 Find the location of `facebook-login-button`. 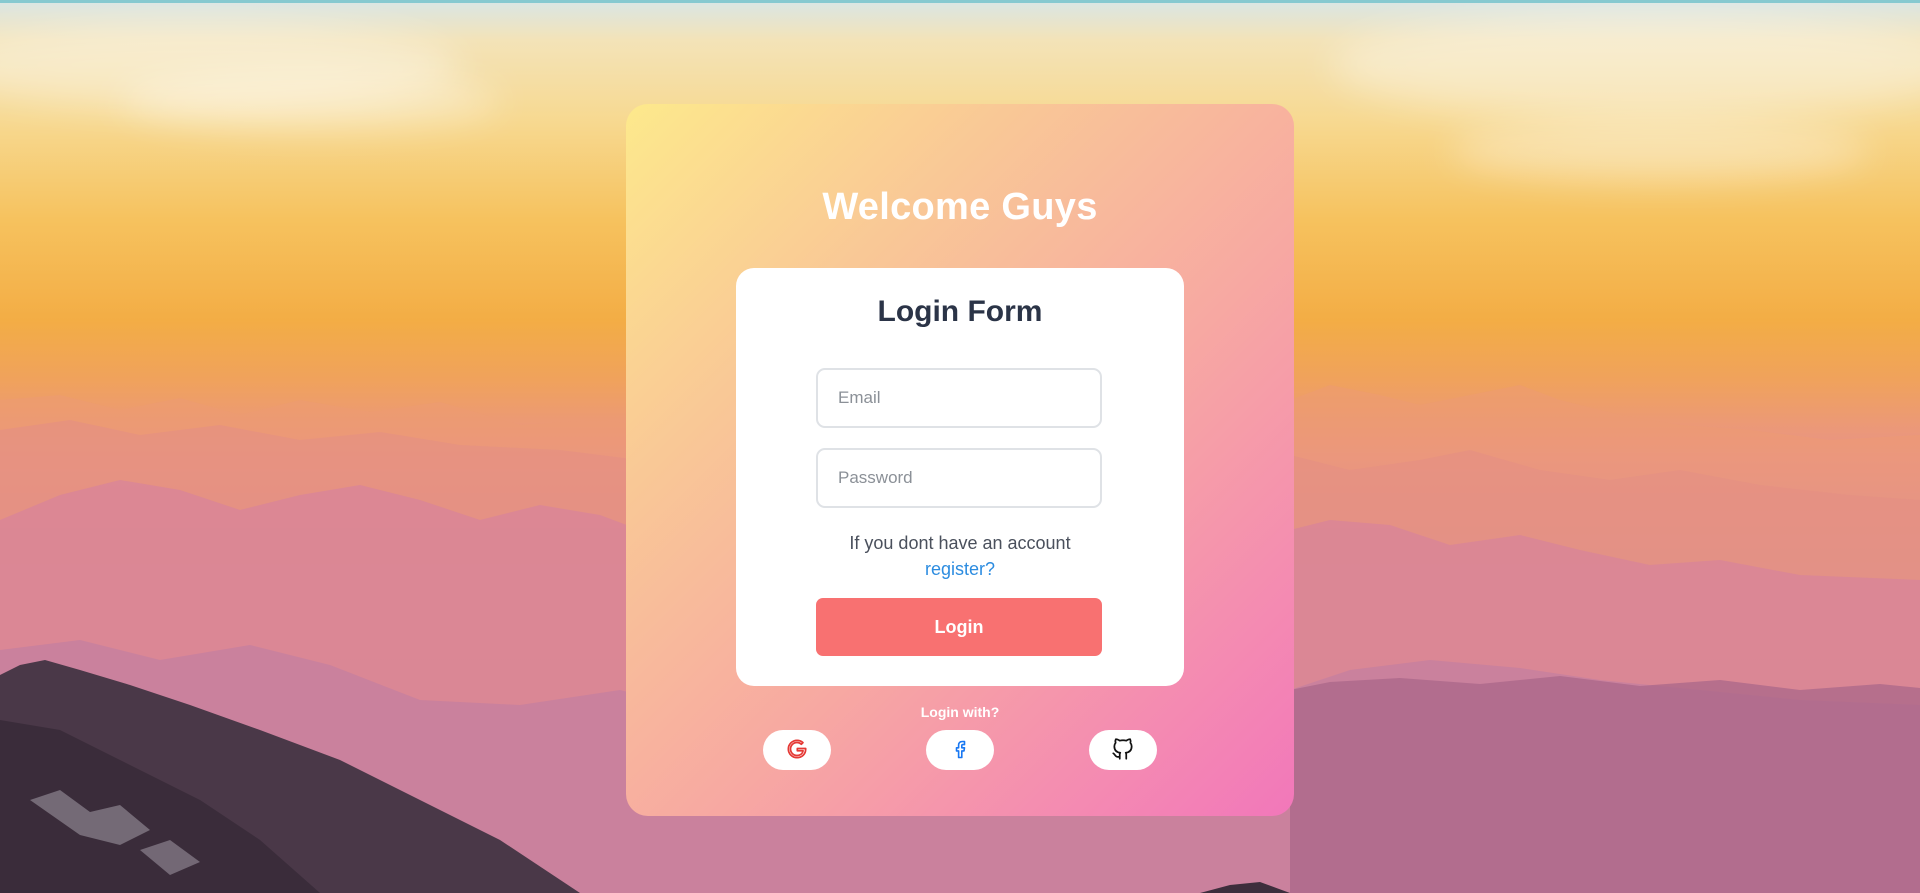

facebook-login-button is located at coordinates (960, 750).